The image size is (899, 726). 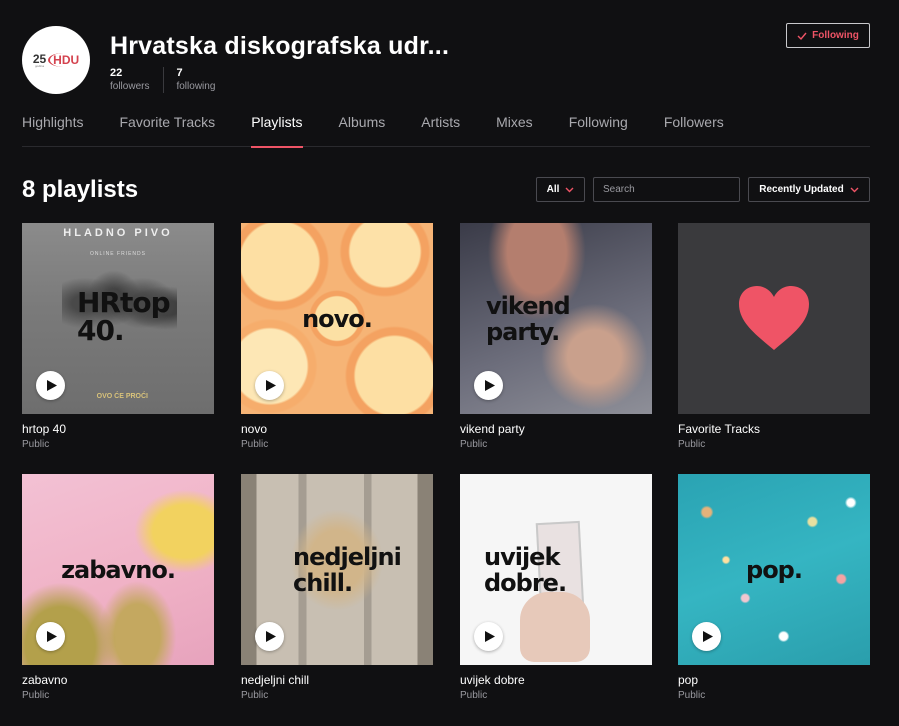 What do you see at coordinates (362, 130) in the screenshot?
I see `tab-albums: Albums` at bounding box center [362, 130].